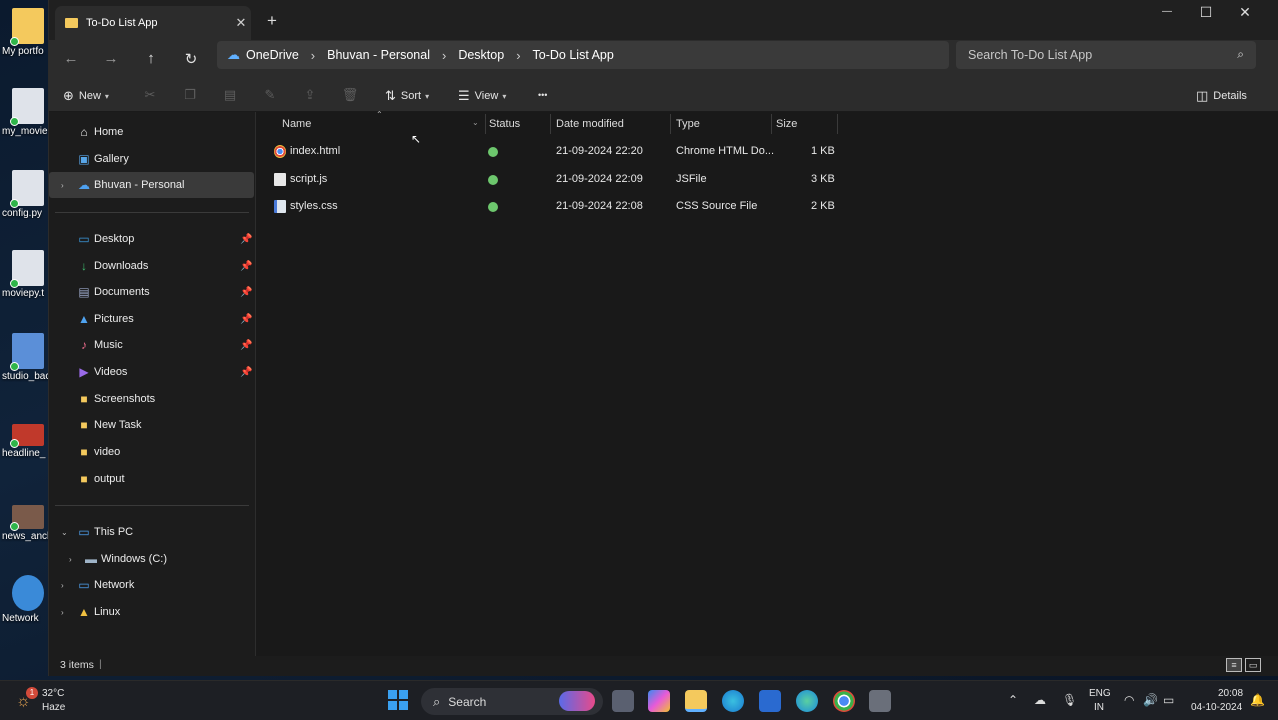  What do you see at coordinates (807, 701) in the screenshot?
I see `browser-icon` at bounding box center [807, 701].